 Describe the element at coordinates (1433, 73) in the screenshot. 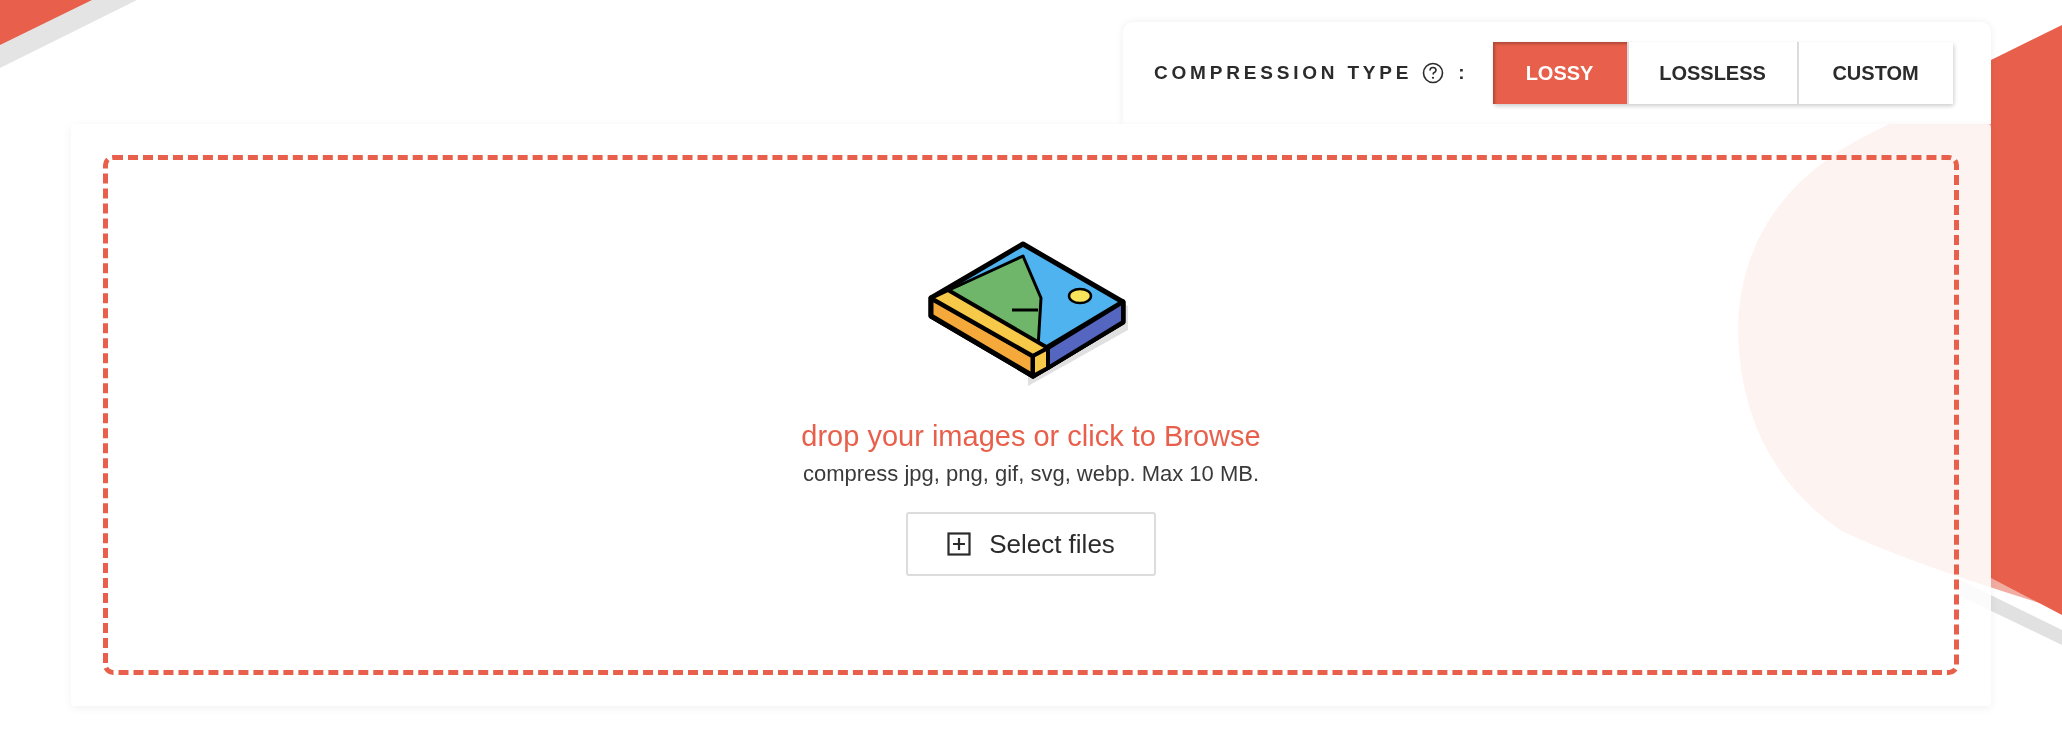

I see `help-icon` at that location.